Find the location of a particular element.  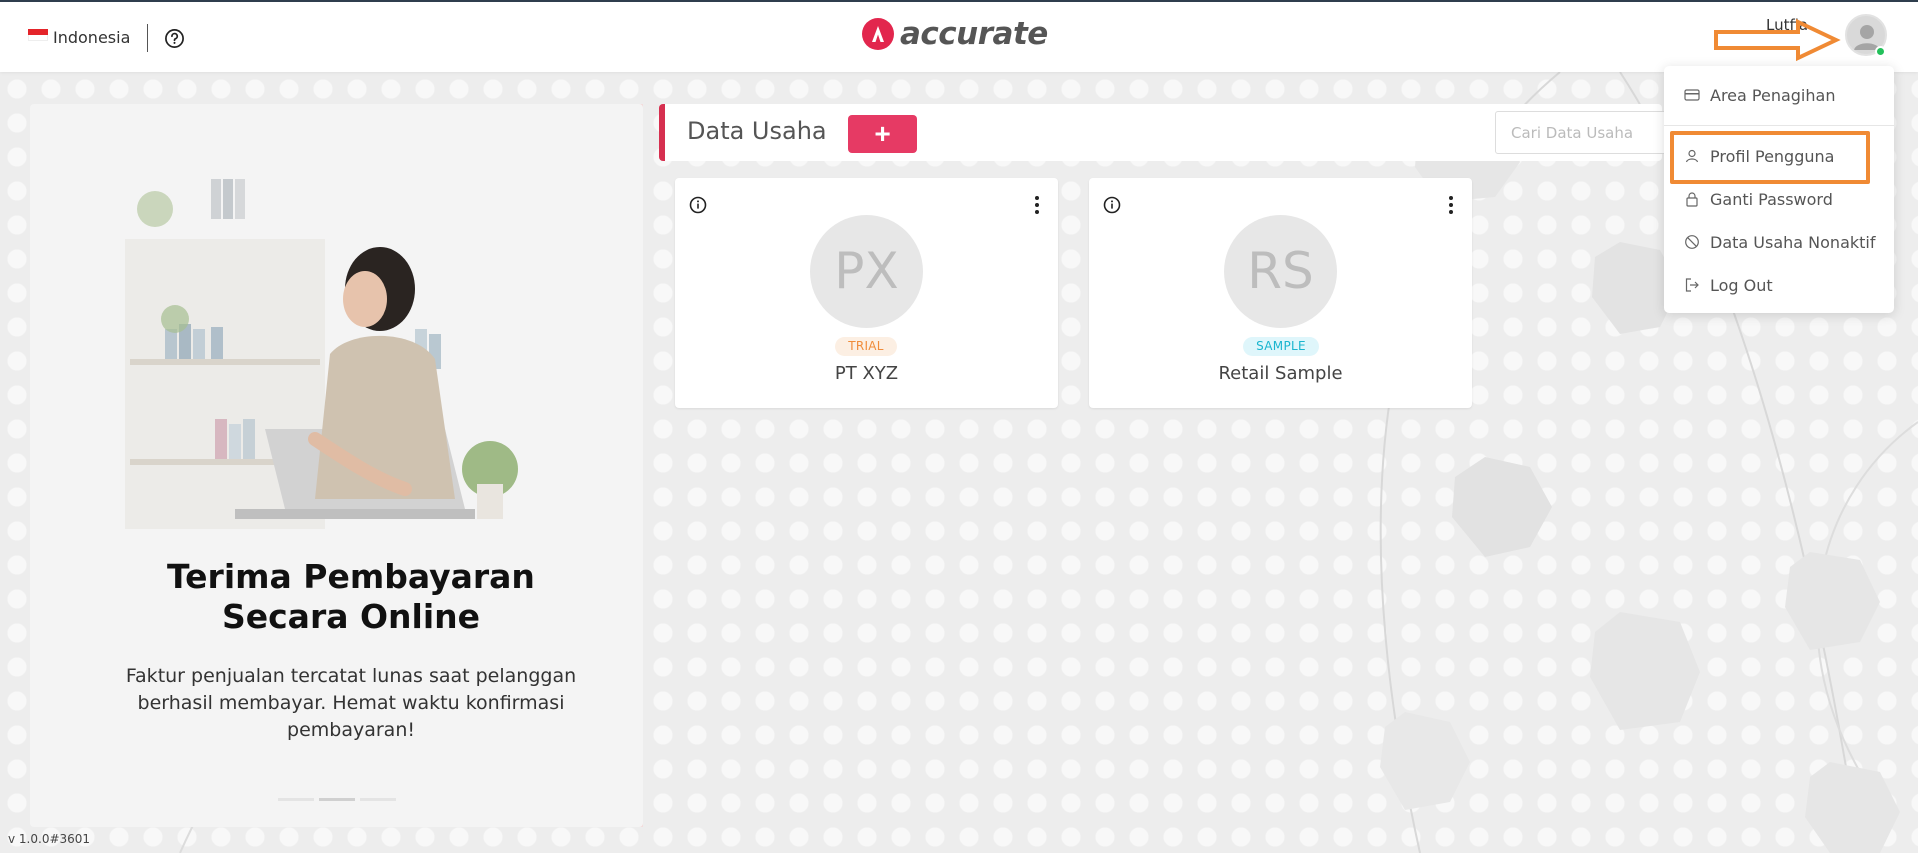

trial-badge: TRIAL is located at coordinates (866, 346).